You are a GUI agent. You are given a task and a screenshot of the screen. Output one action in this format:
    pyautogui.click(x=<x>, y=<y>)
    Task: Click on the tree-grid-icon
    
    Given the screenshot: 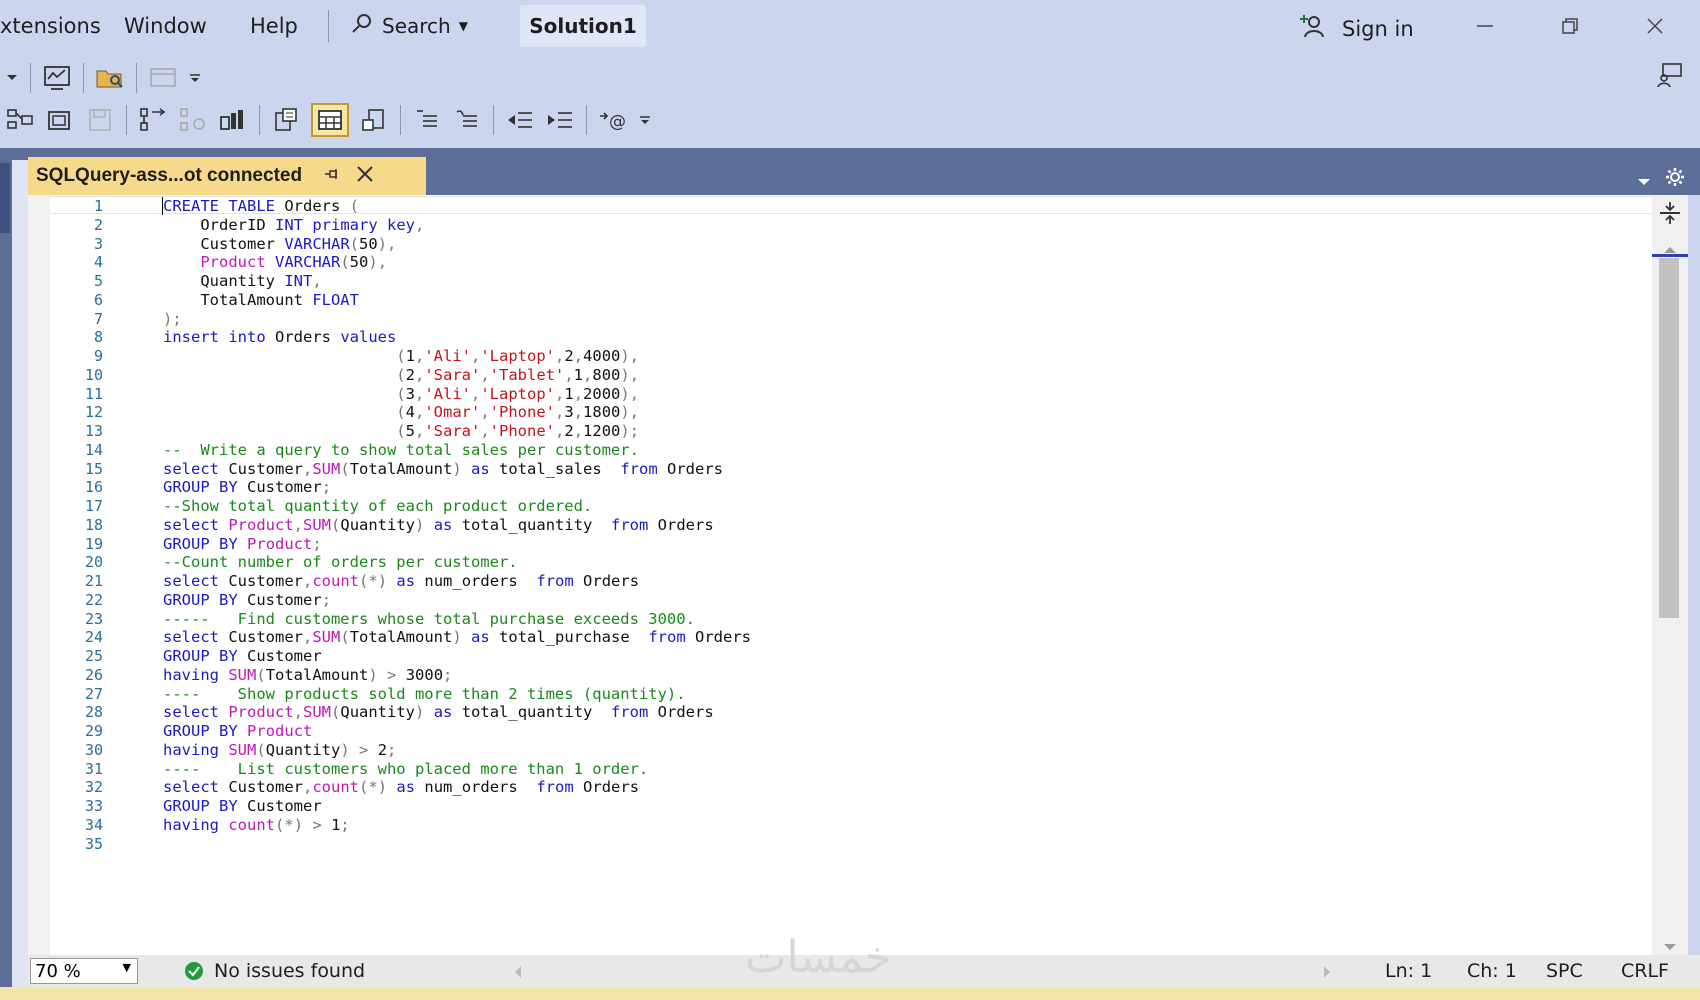 What is the action you would take?
    pyautogui.click(x=20, y=119)
    